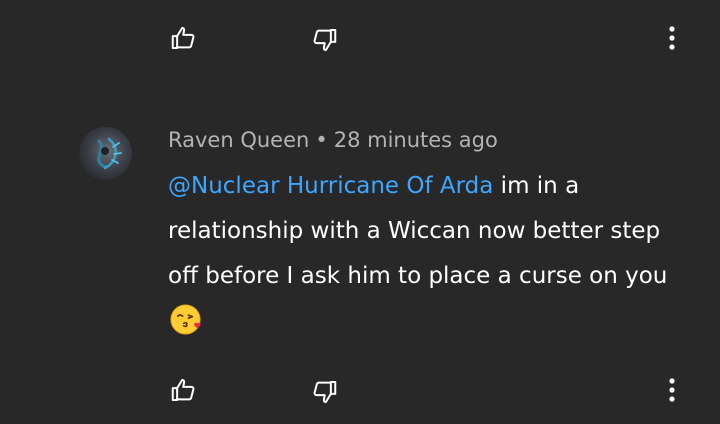 This screenshot has height=424, width=720. Describe the element at coordinates (360, 40) in the screenshot. I see `previous-comment-actions` at that location.